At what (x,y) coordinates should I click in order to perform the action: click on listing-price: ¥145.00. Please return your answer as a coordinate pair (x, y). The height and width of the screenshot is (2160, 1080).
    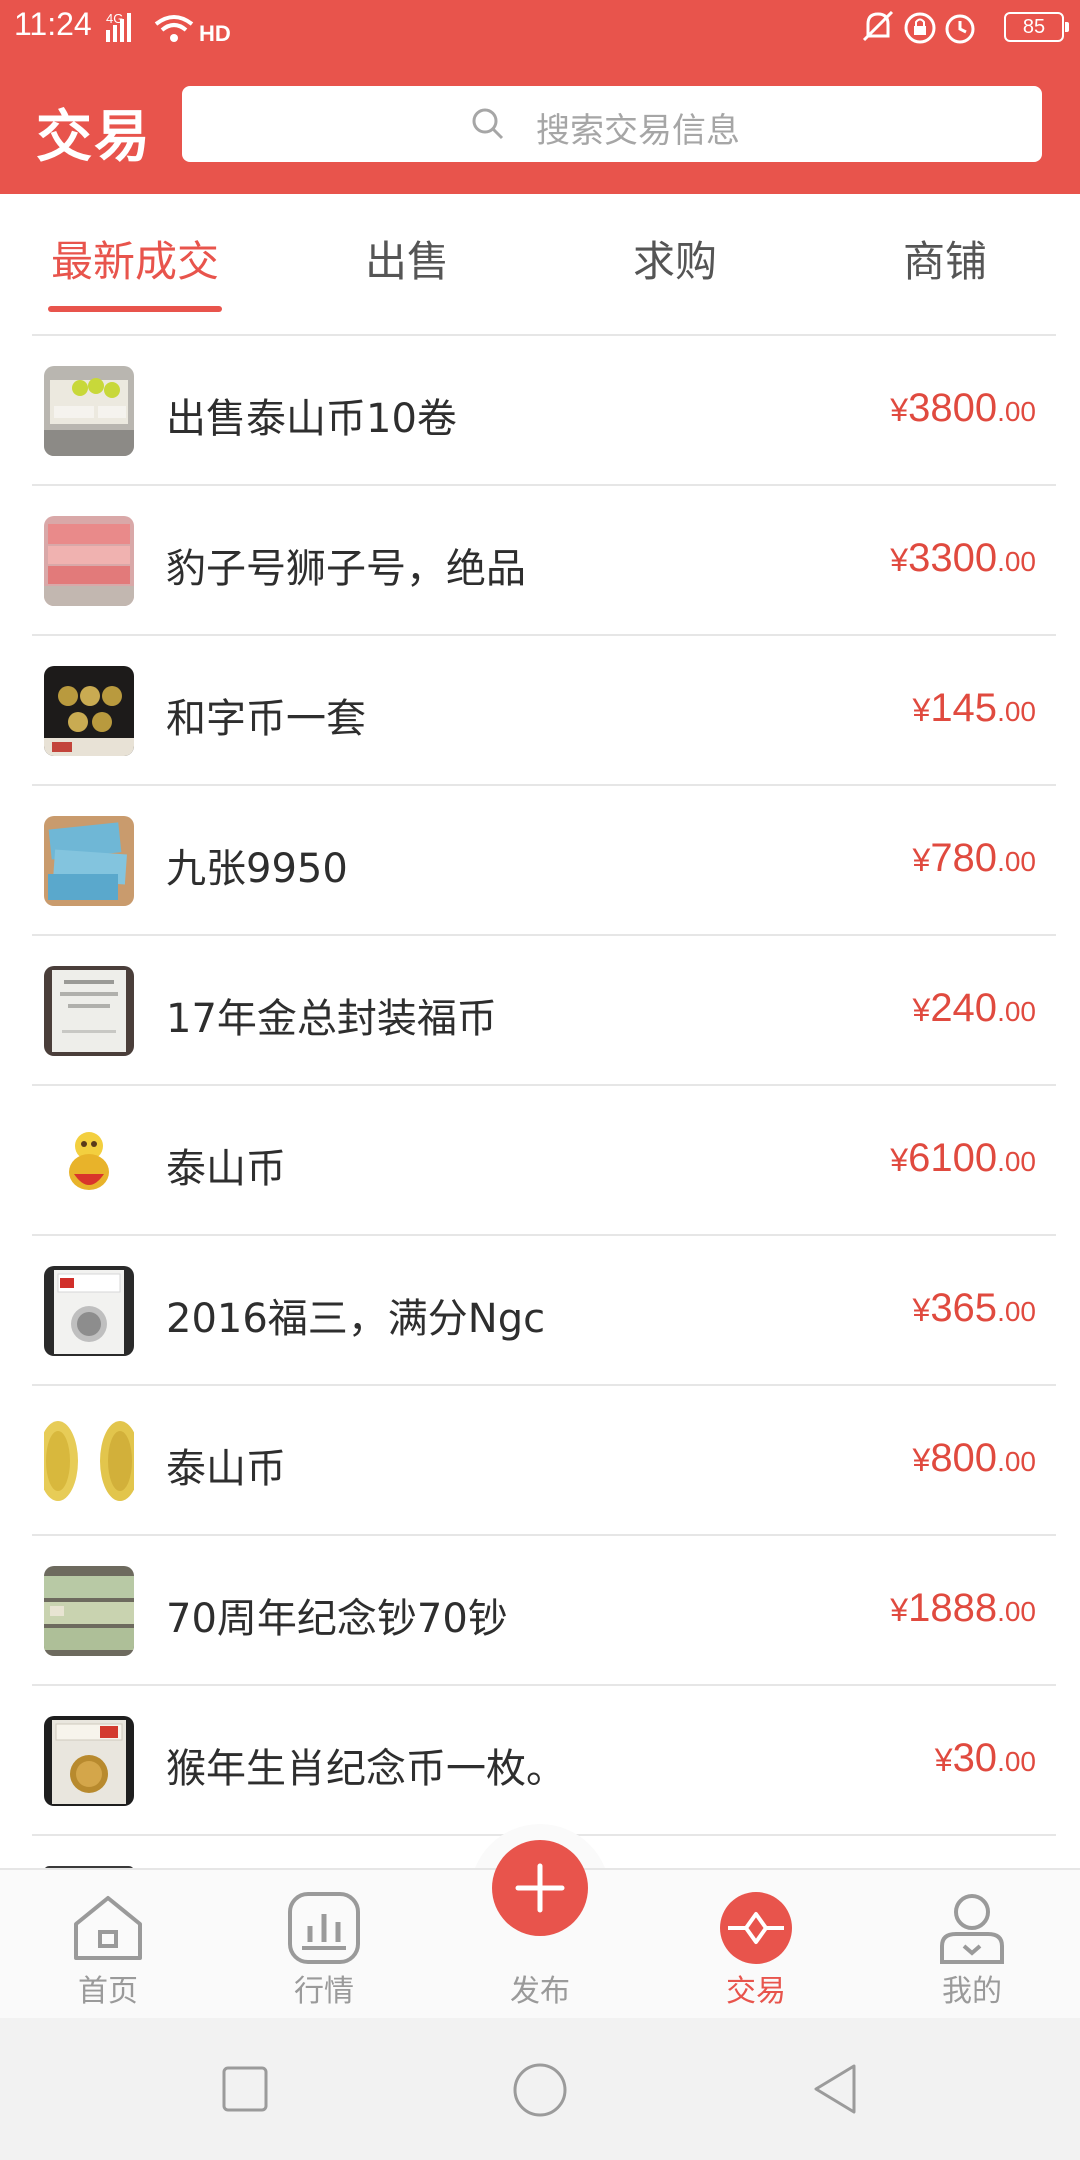
    Looking at the image, I should click on (974, 708).